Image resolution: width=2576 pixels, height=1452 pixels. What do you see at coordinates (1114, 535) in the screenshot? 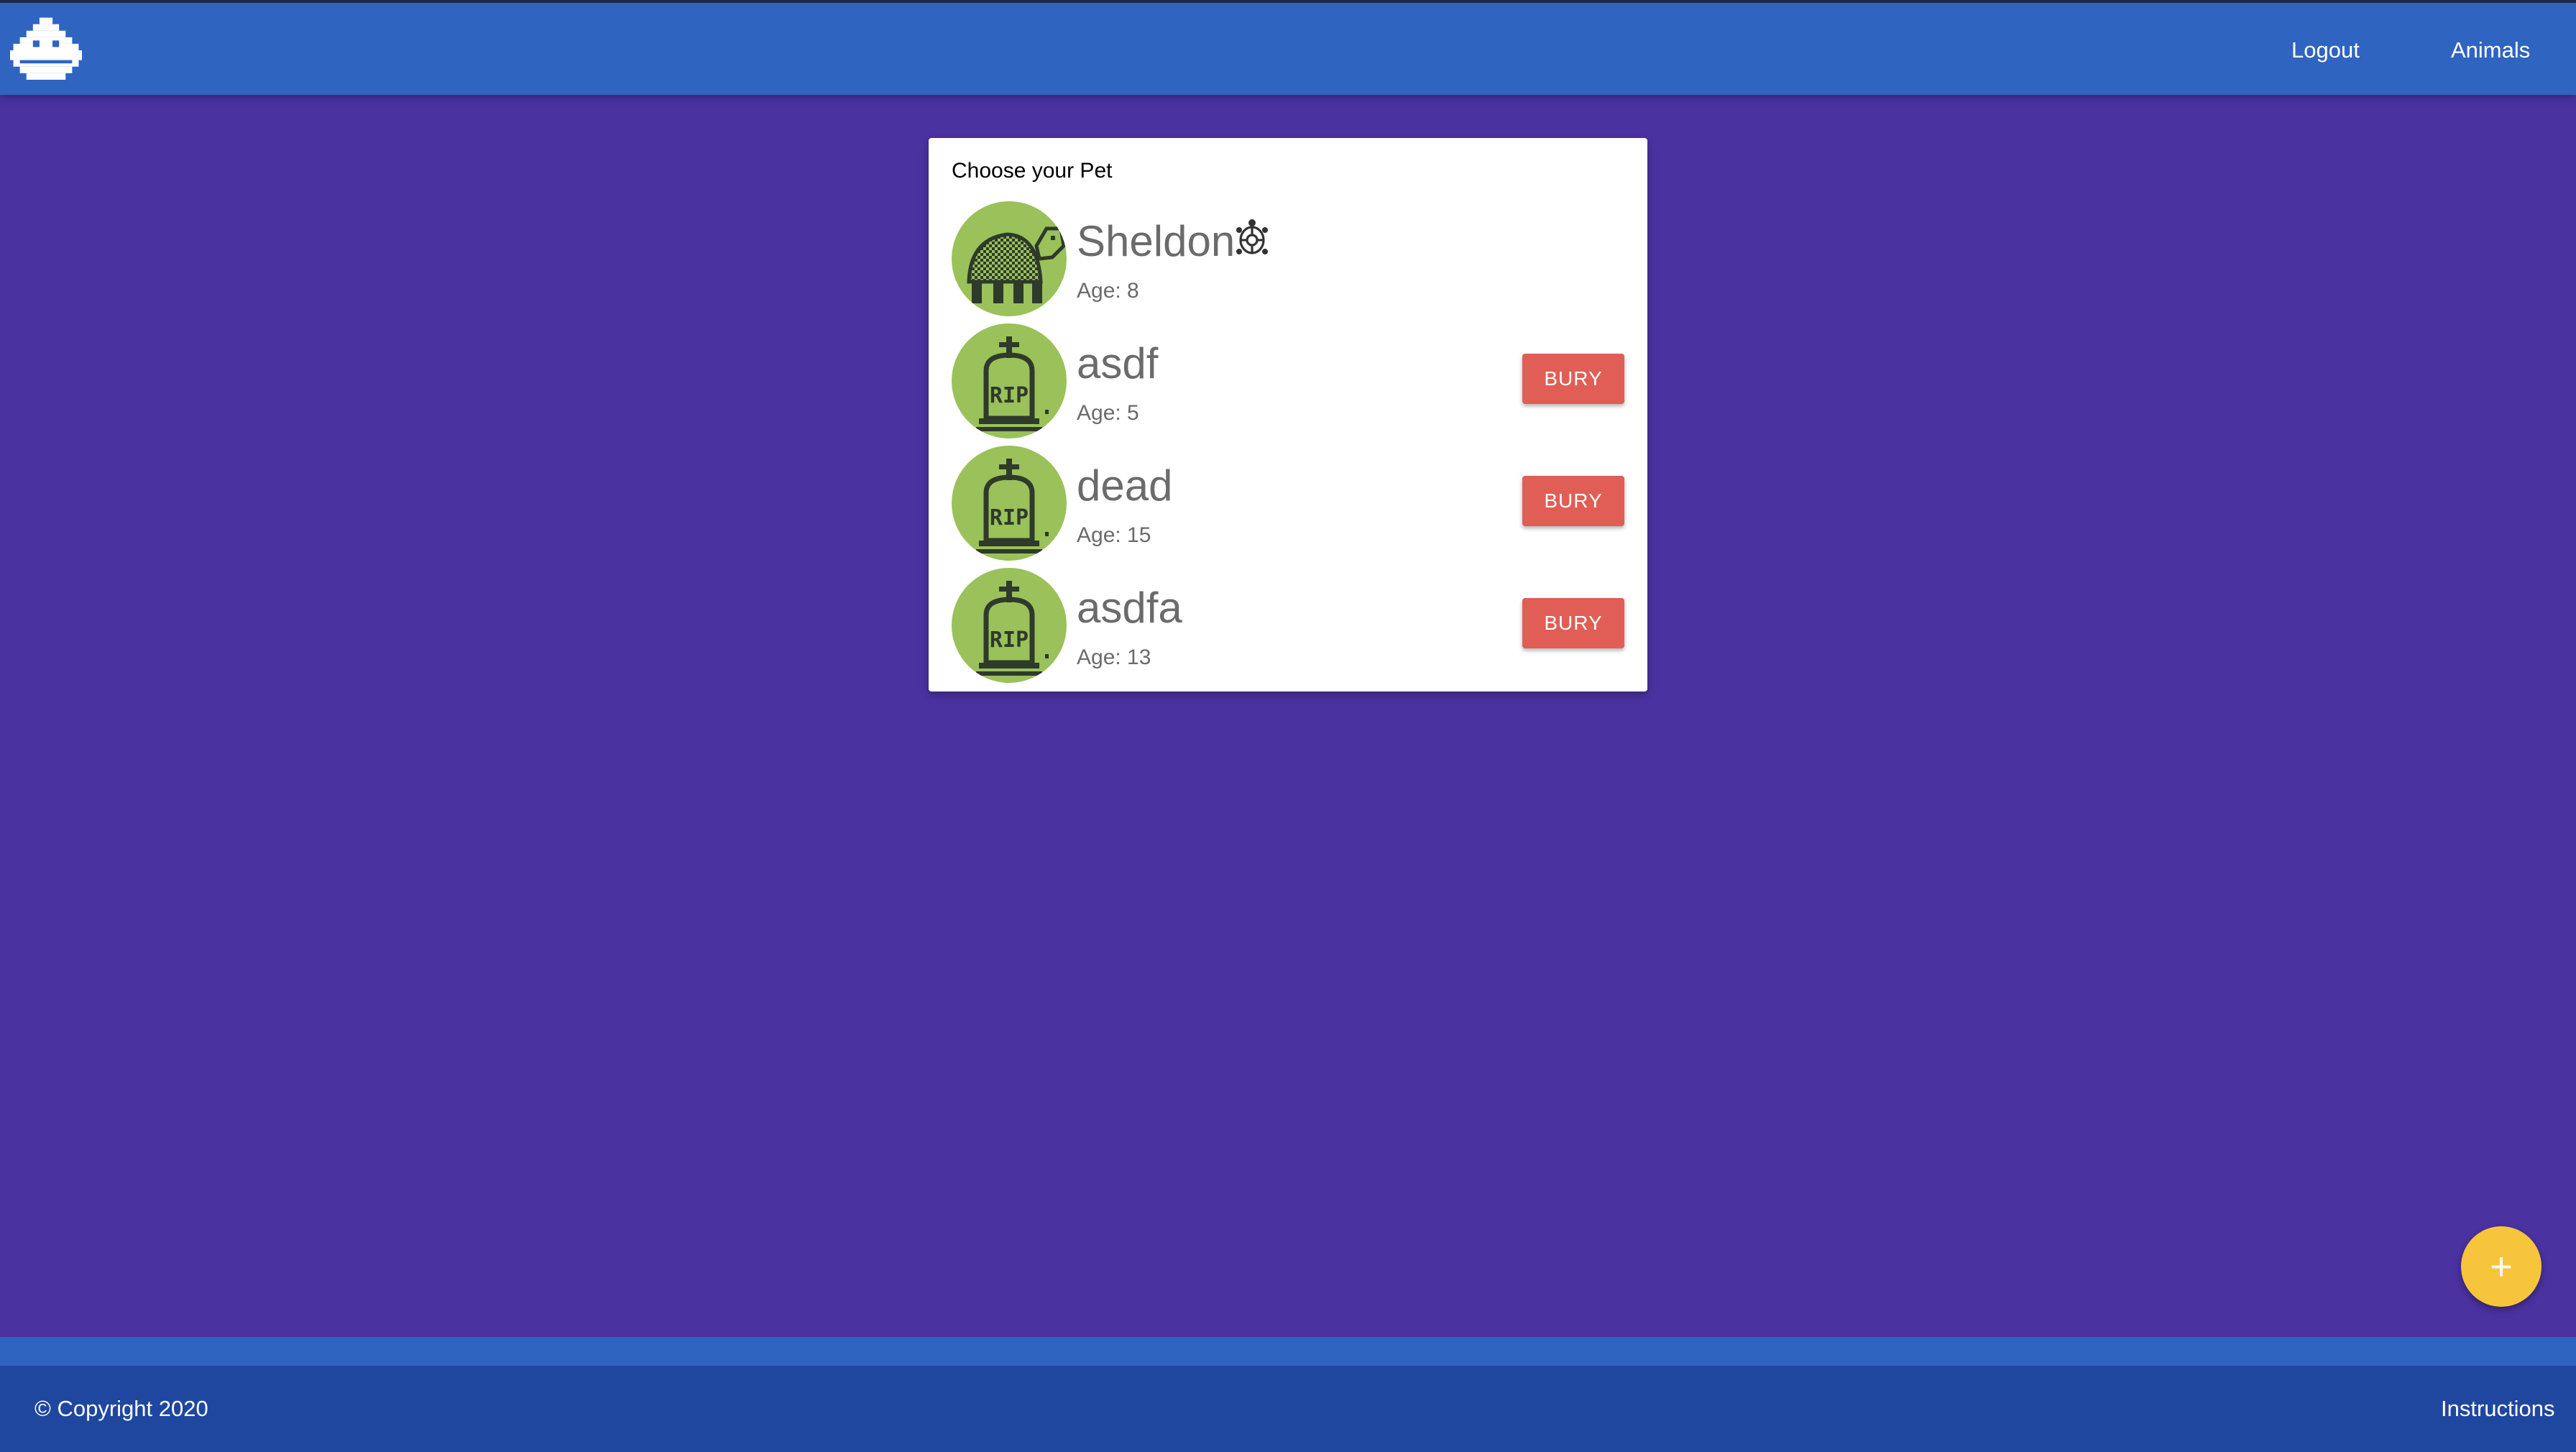
I see `pet-age: Age: 15` at bounding box center [1114, 535].